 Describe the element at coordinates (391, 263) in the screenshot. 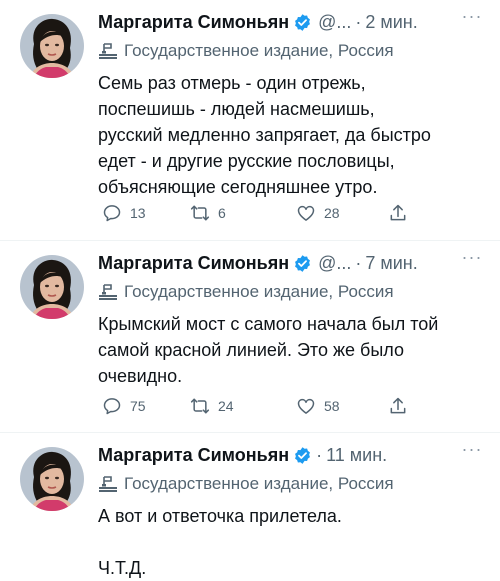

I see `timestamp: 7 мин.` at that location.